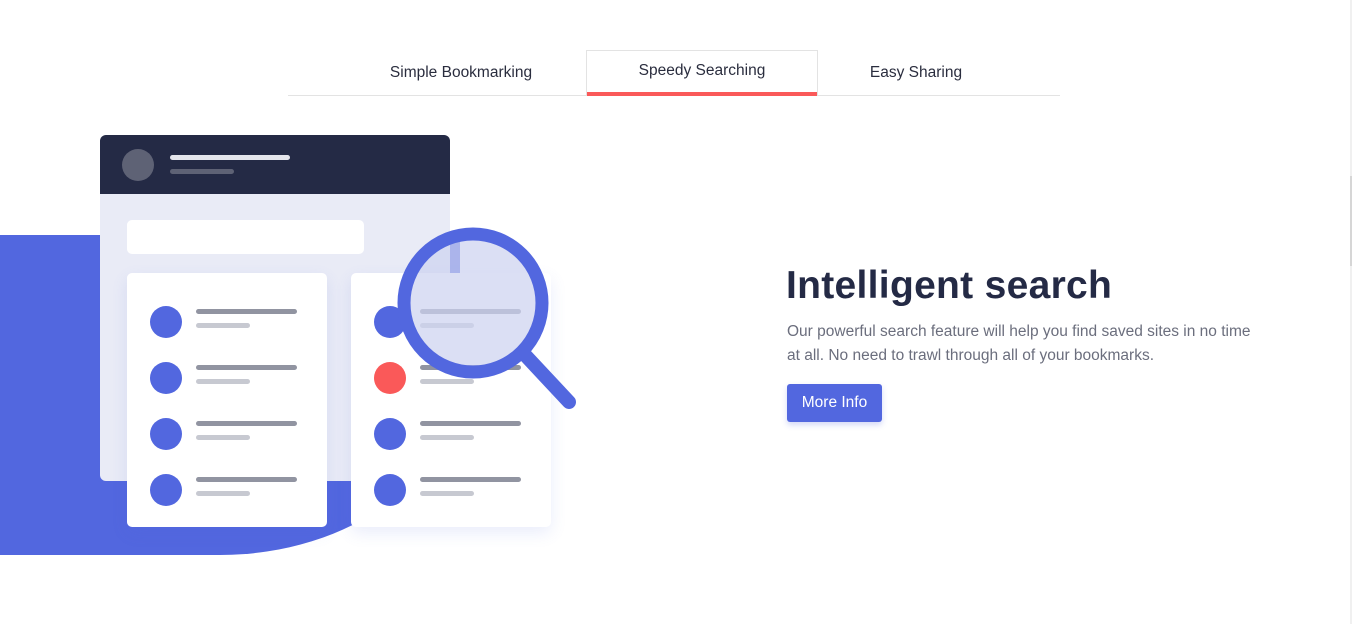 Image resolution: width=1352 pixels, height=624 pixels. Describe the element at coordinates (202, 171) in the screenshot. I see `illustration-subtitle-bar` at that location.